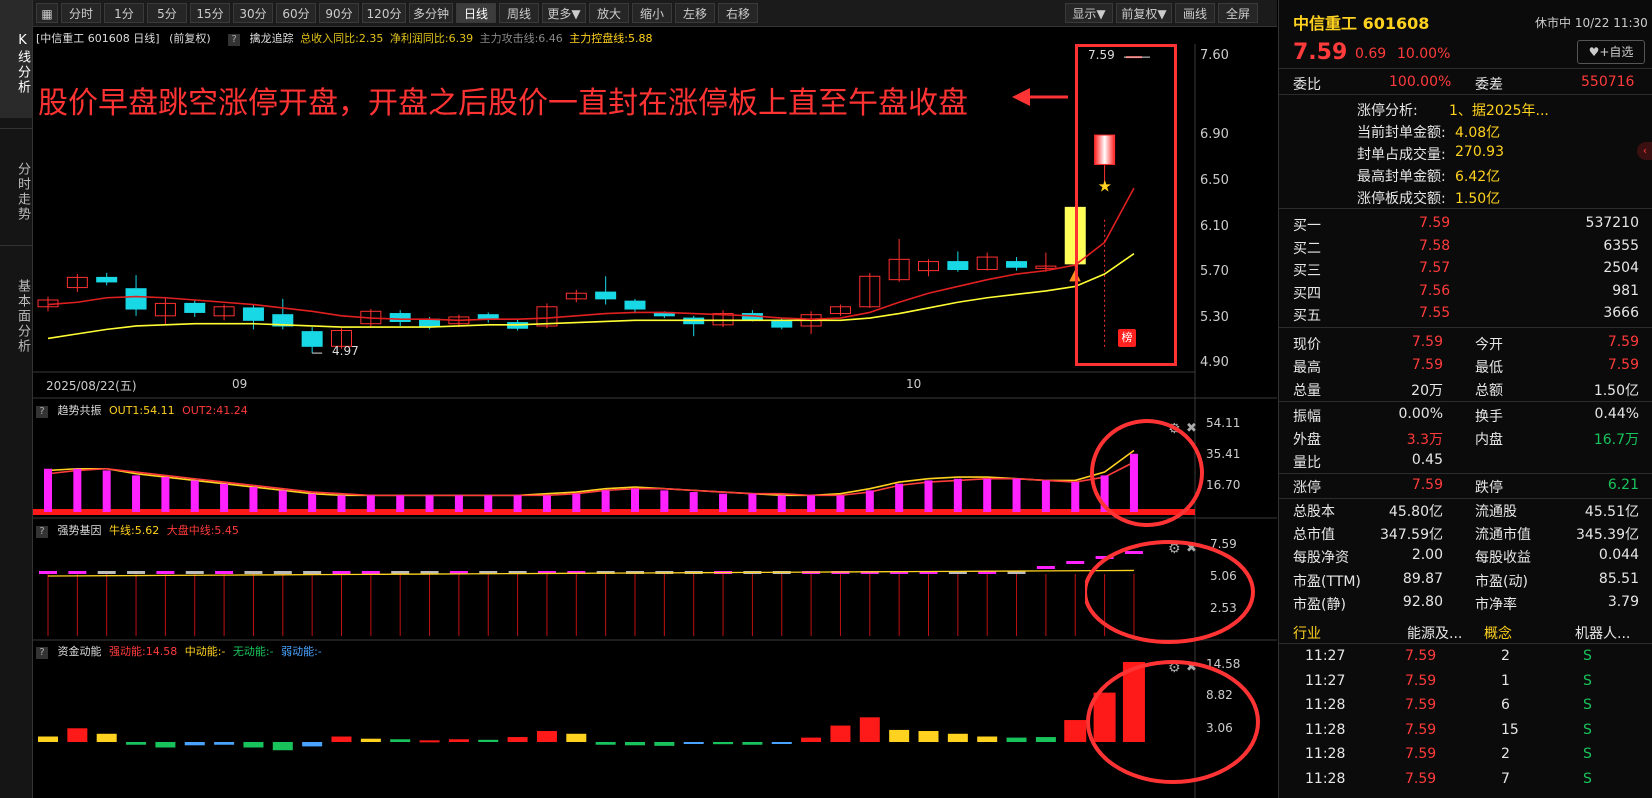  Describe the element at coordinates (519, 13) in the screenshot. I see `period-button-weekly: 周线` at that location.